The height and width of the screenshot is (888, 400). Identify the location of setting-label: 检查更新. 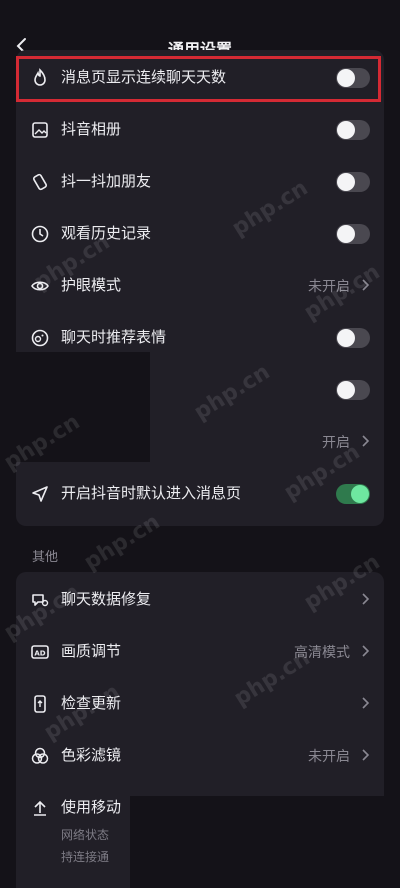
(91, 703).